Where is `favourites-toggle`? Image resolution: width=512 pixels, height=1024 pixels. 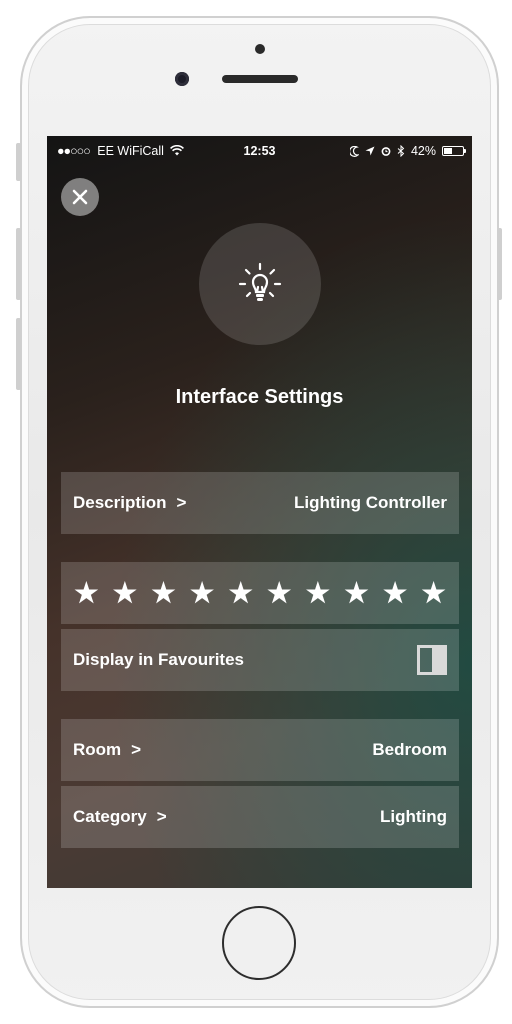
favourites-toggle is located at coordinates (432, 660).